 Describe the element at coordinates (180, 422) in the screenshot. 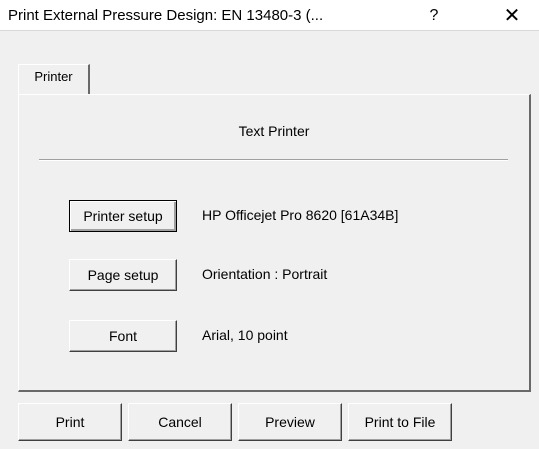

I see `cancel-button: Cancel` at that location.